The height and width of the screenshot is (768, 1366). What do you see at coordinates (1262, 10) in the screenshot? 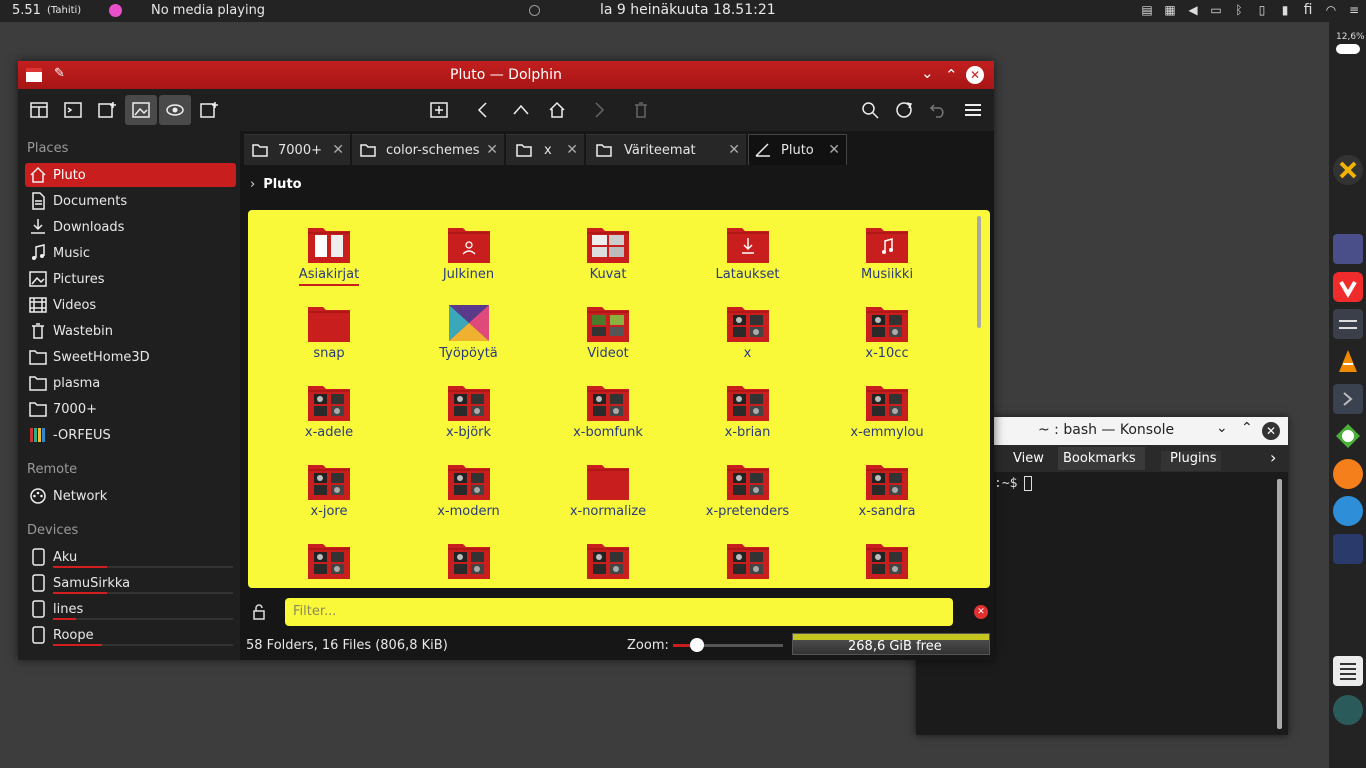
I see `lock-icon: ▯` at bounding box center [1262, 10].